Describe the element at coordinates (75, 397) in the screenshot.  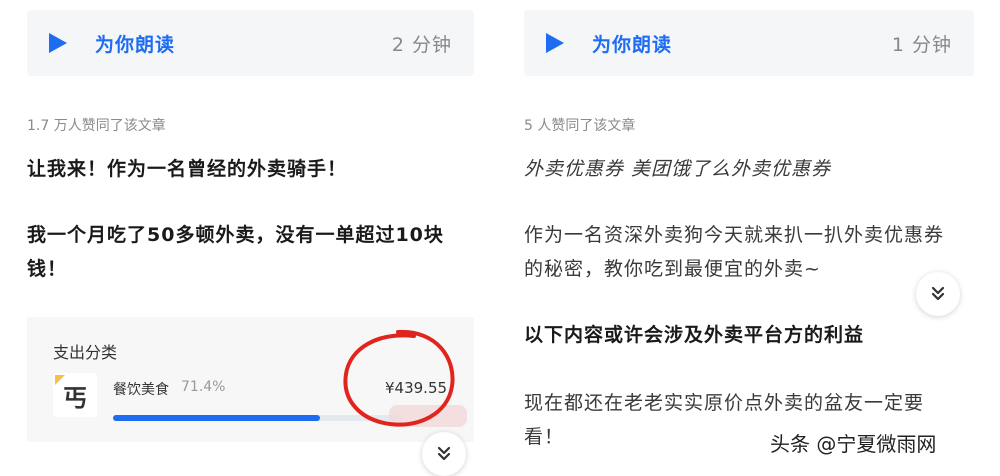
I see `food-category-glyph: 丐` at that location.